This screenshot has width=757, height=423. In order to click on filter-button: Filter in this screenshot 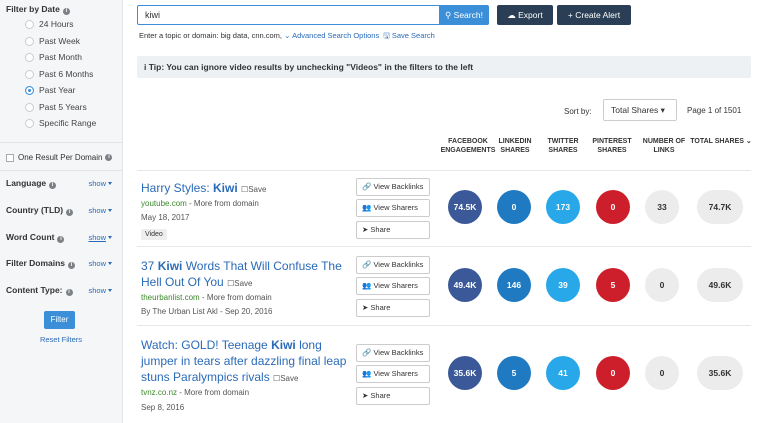, I will do `click(59, 320)`.